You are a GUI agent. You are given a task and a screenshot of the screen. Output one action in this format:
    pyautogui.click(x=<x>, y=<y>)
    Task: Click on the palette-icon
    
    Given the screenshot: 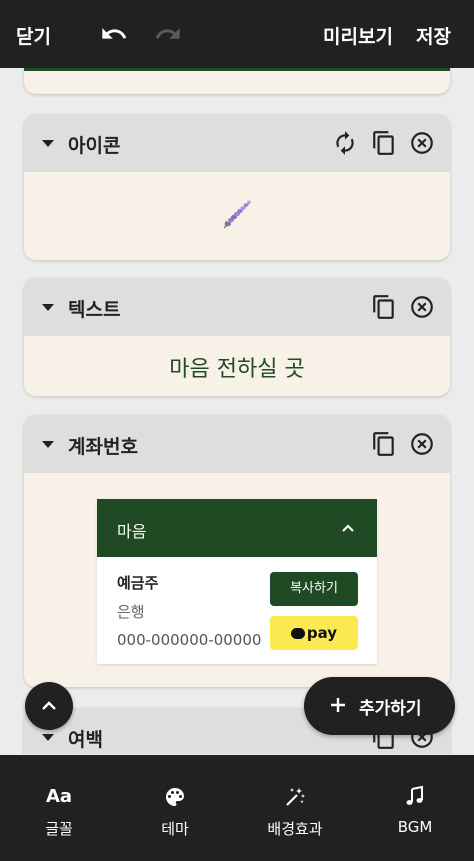 What is the action you would take?
    pyautogui.click(x=175, y=797)
    